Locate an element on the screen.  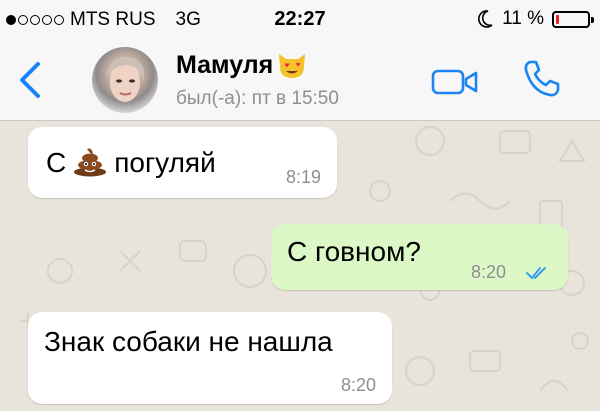
contact-avatar is located at coordinates (125, 80).